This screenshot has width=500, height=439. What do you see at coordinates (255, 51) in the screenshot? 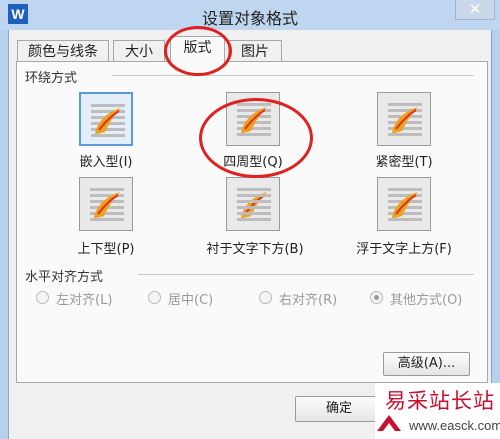
I see `tab-picture: 图片` at bounding box center [255, 51].